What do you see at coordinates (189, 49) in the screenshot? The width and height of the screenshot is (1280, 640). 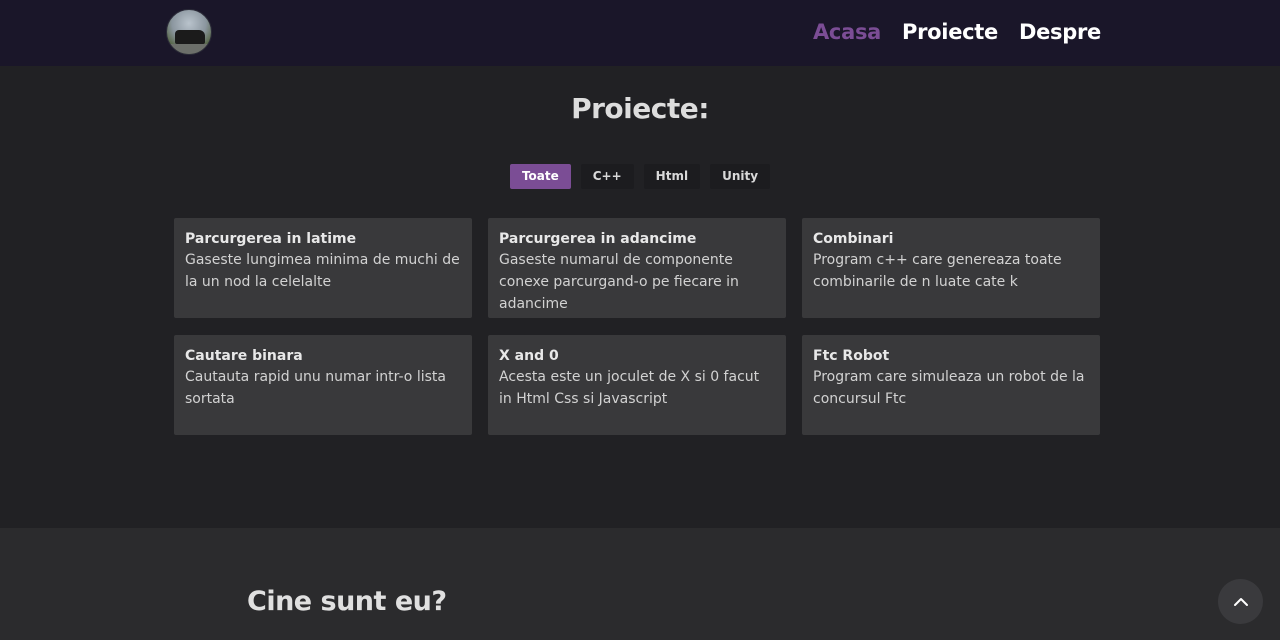 I see `logo-road` at bounding box center [189, 49].